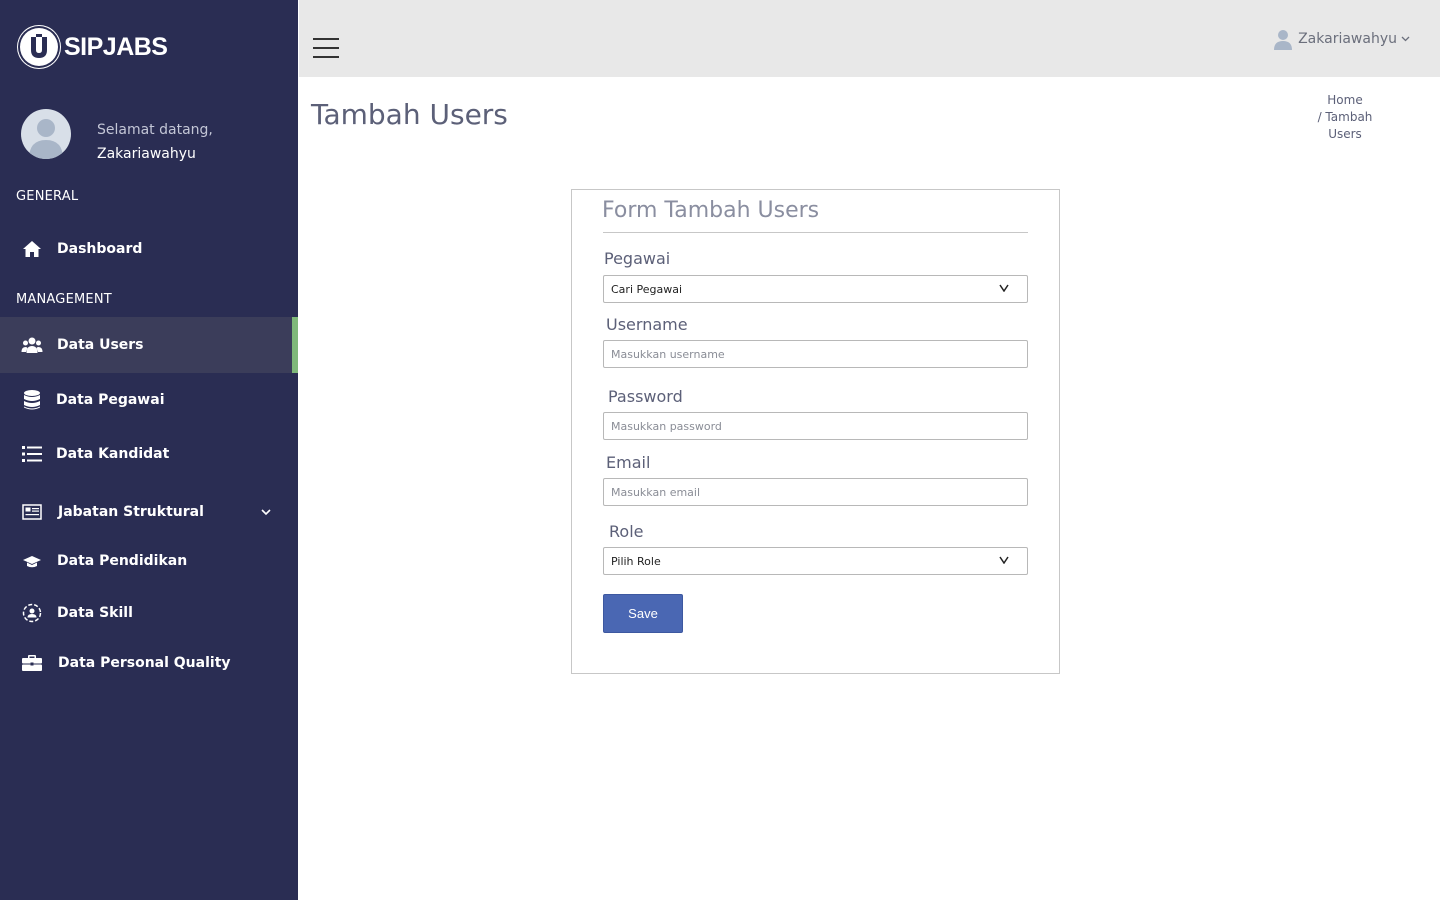  What do you see at coordinates (32, 561) in the screenshot?
I see `graduation-cap-icon` at bounding box center [32, 561].